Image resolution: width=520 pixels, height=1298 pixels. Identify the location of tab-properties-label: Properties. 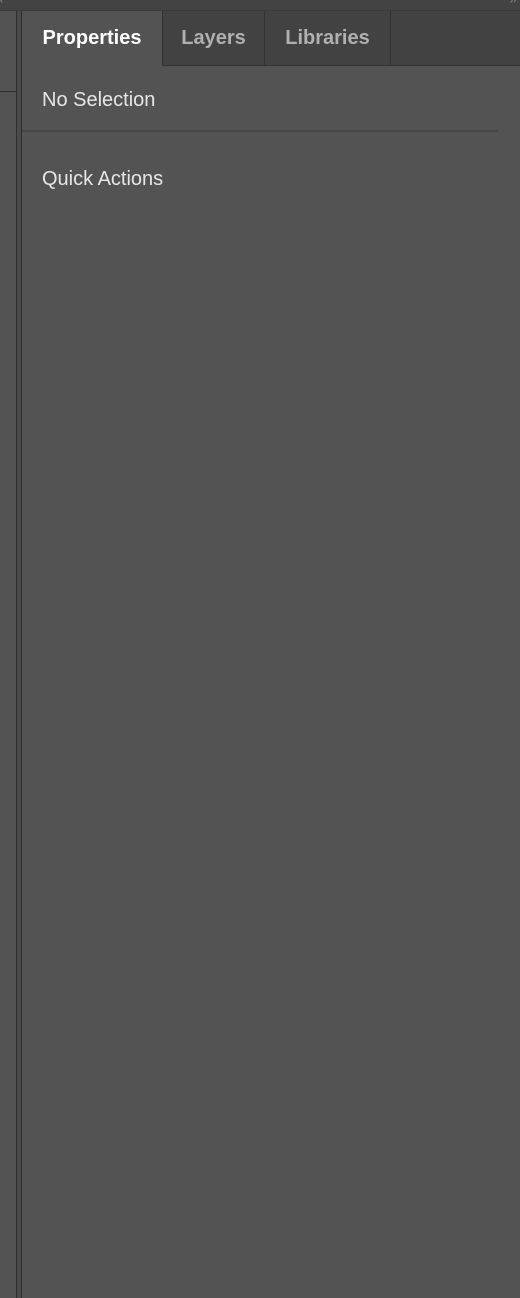
(92, 38).